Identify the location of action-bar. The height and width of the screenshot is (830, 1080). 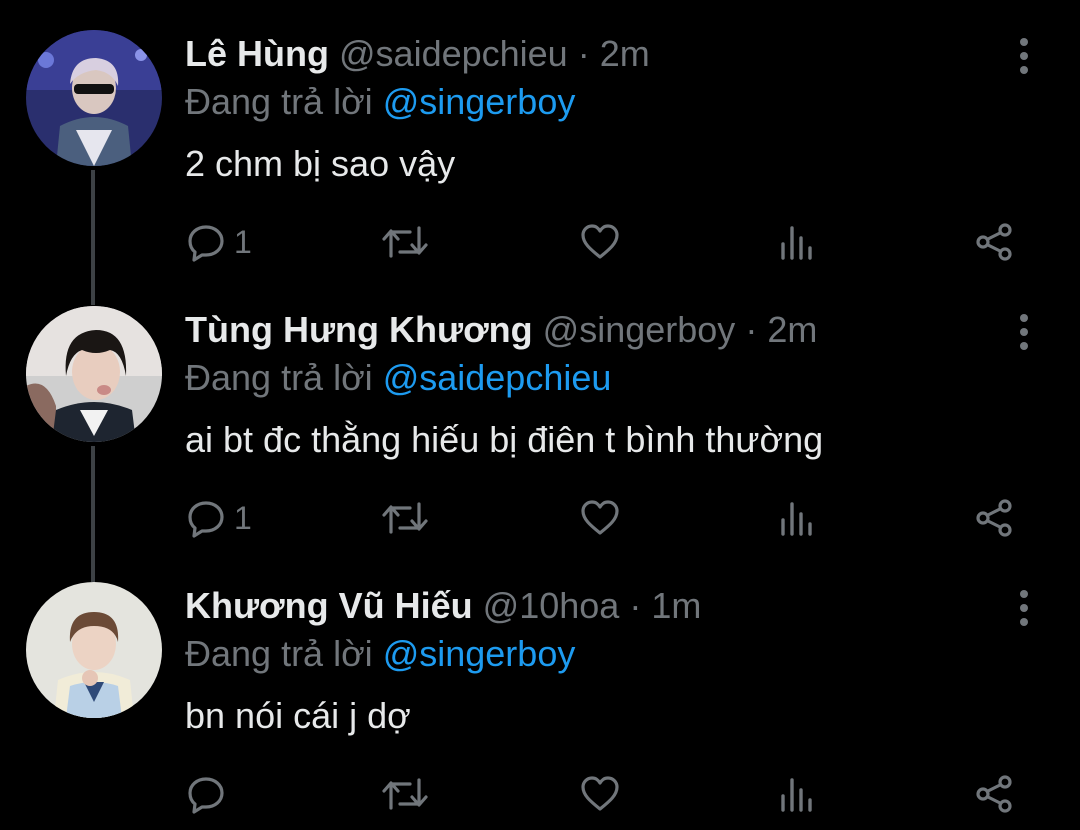
(540, 794).